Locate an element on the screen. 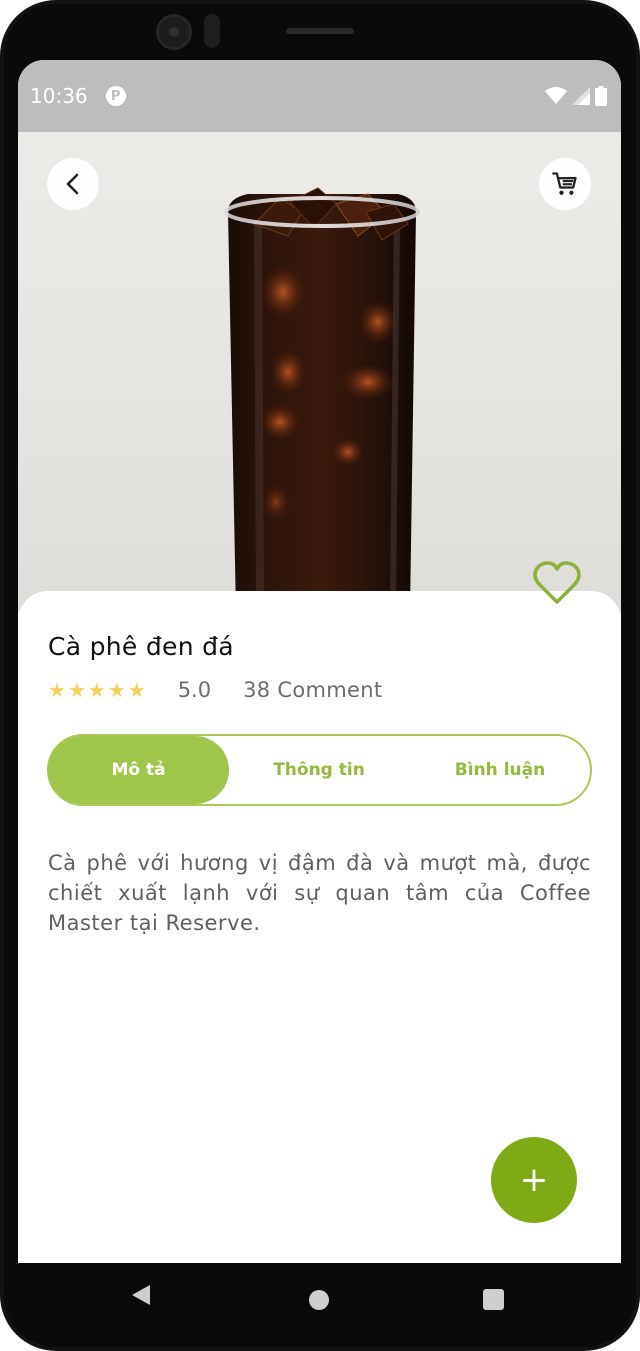  back-button is located at coordinates (73, 184).